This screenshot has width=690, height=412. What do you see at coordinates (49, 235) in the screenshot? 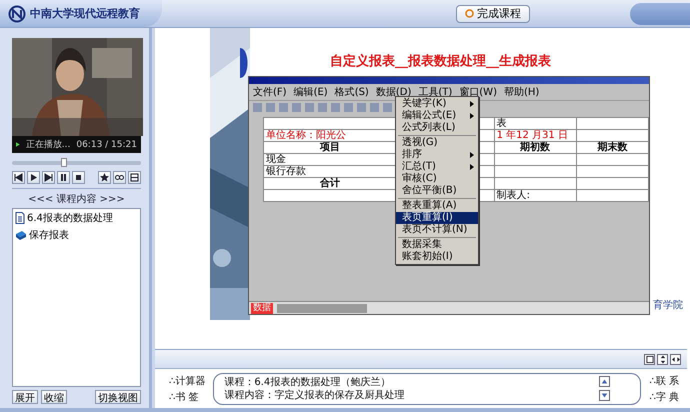
I see `course-item: 保存报表` at bounding box center [49, 235].